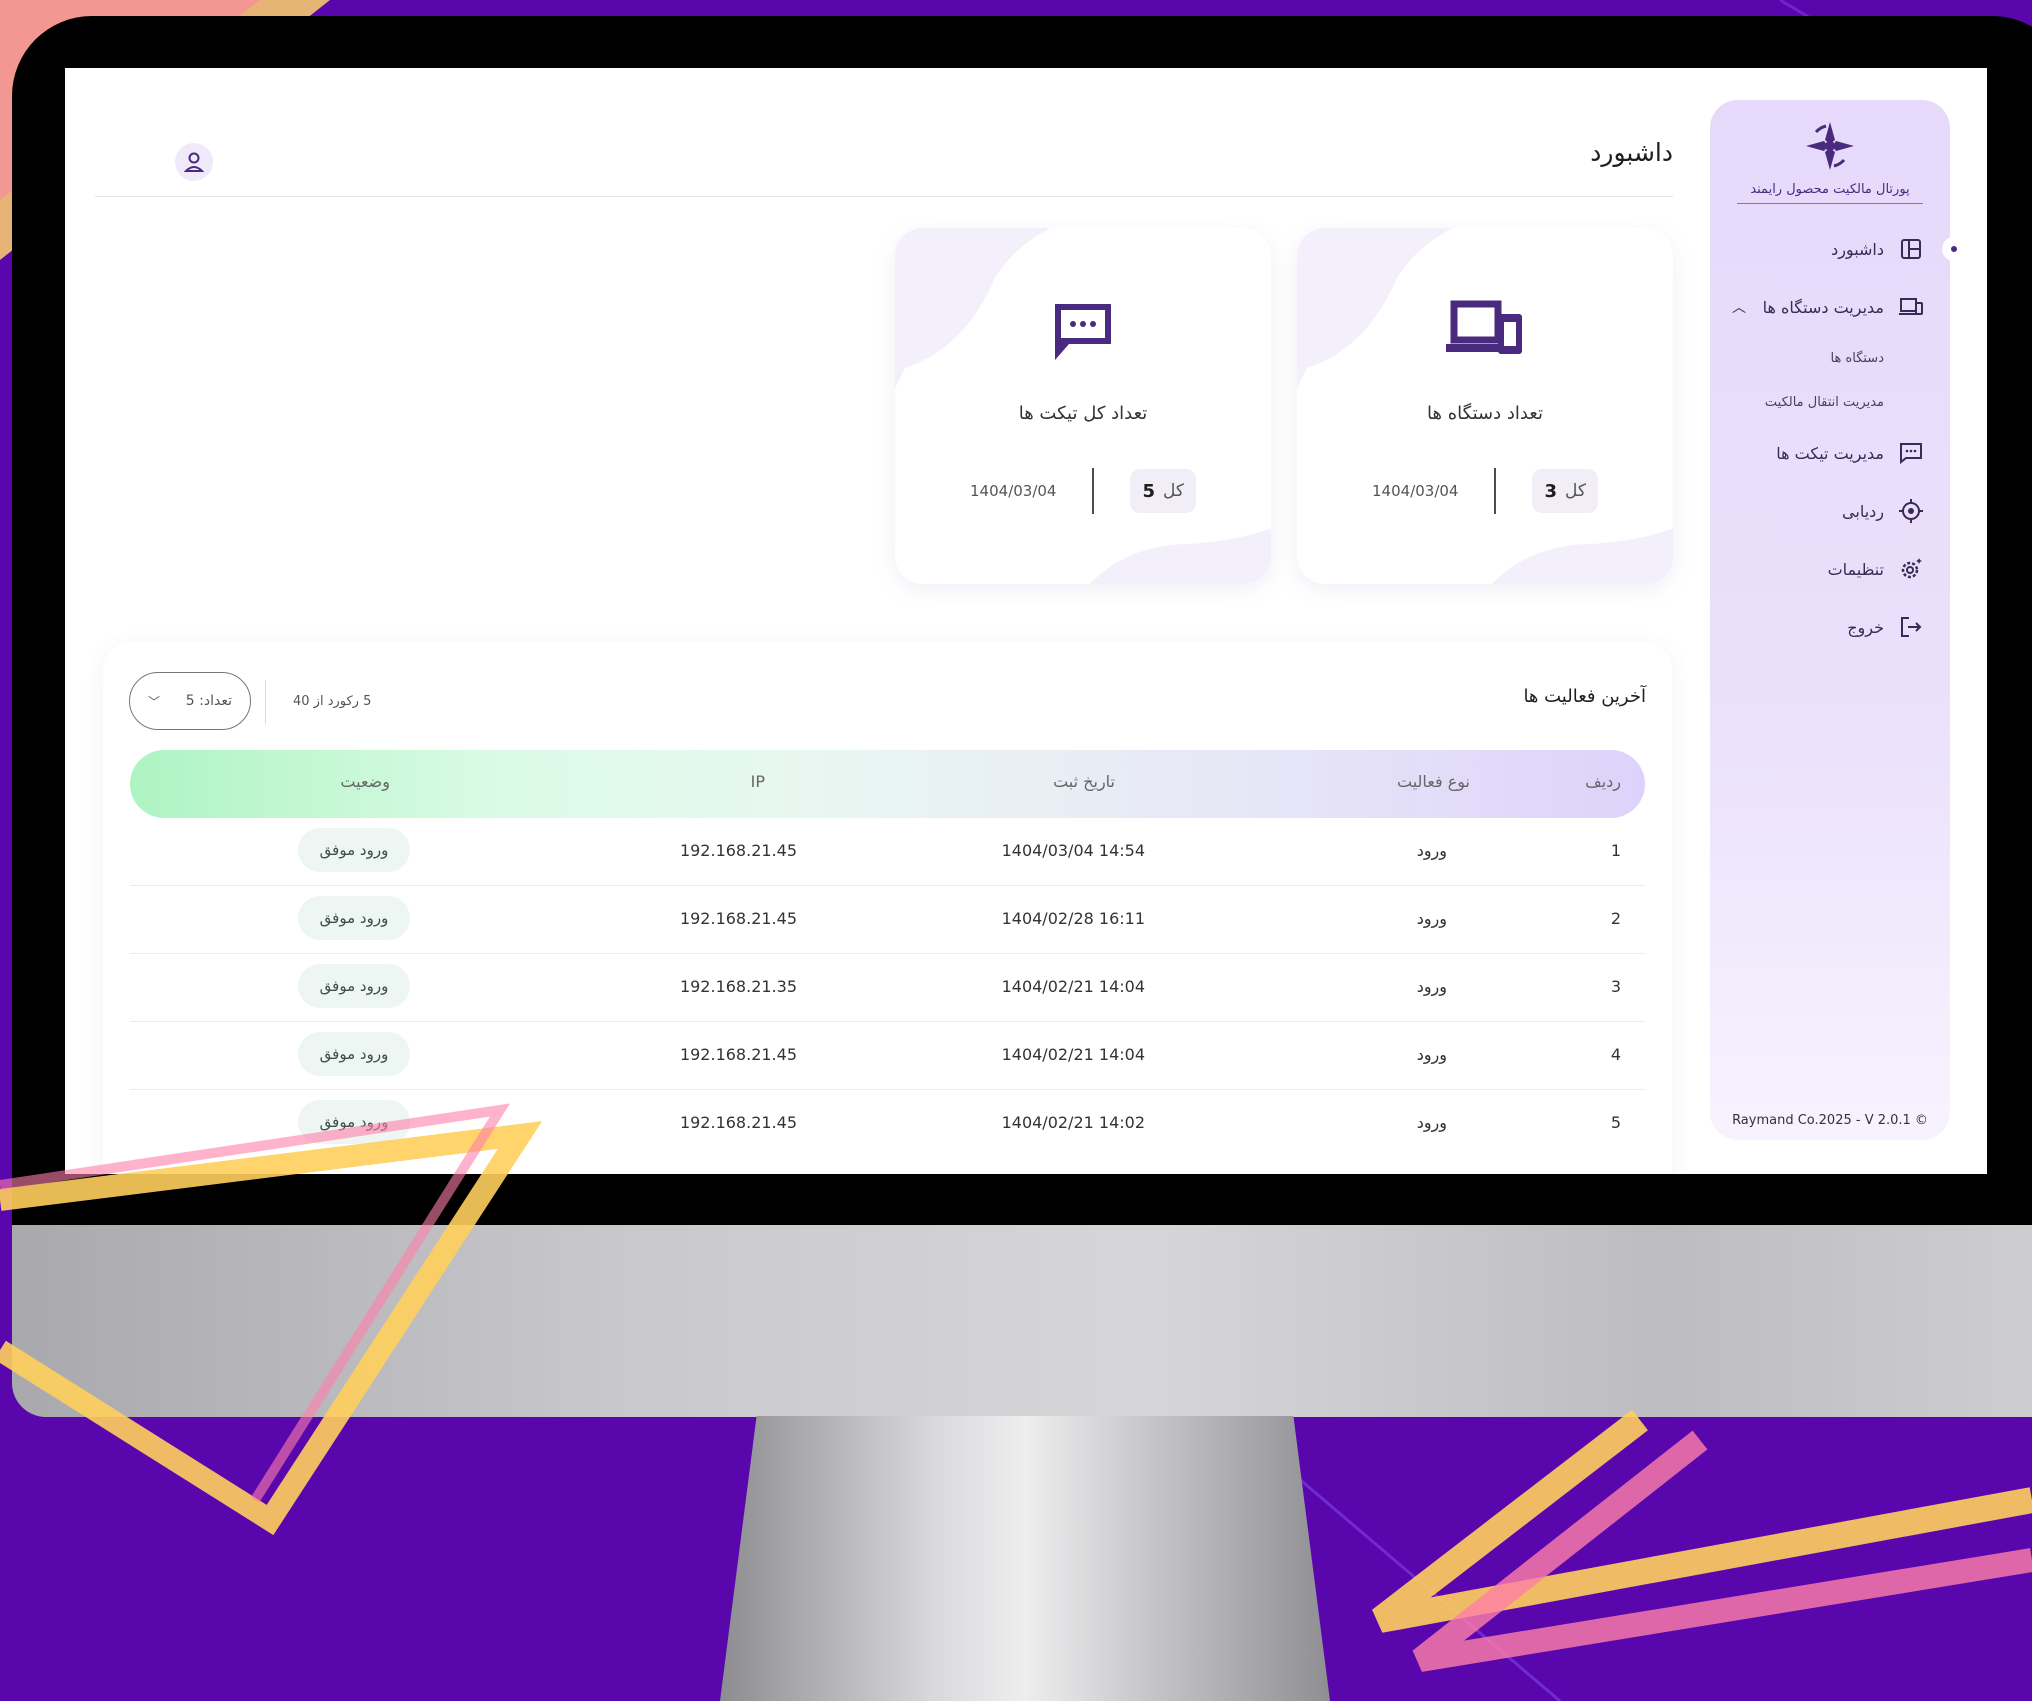 This screenshot has height=1701, width=2032. I want to click on chevron-down-icon: ﹀, so click(154, 701).